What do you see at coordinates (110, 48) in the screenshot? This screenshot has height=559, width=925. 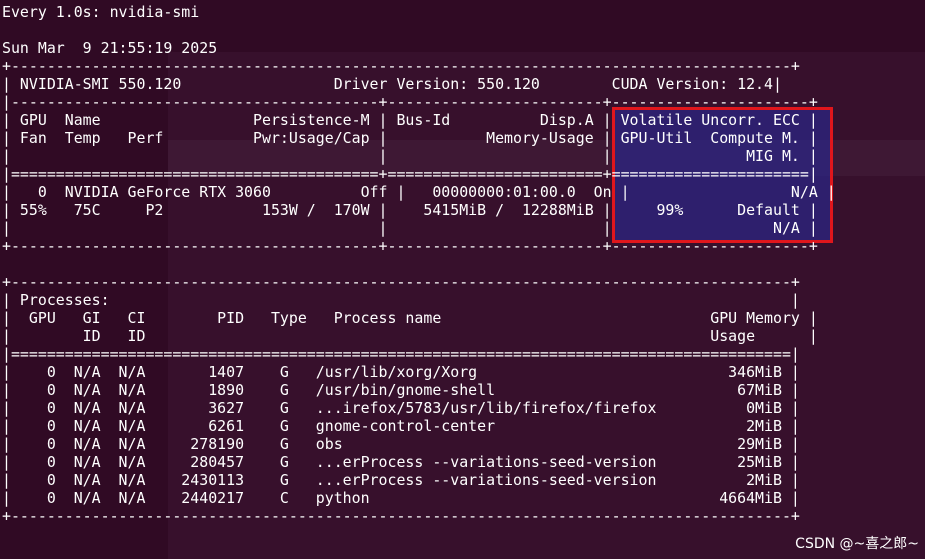 I see `timestamp: Sun Mar 9 21:55:19 2025` at bounding box center [110, 48].